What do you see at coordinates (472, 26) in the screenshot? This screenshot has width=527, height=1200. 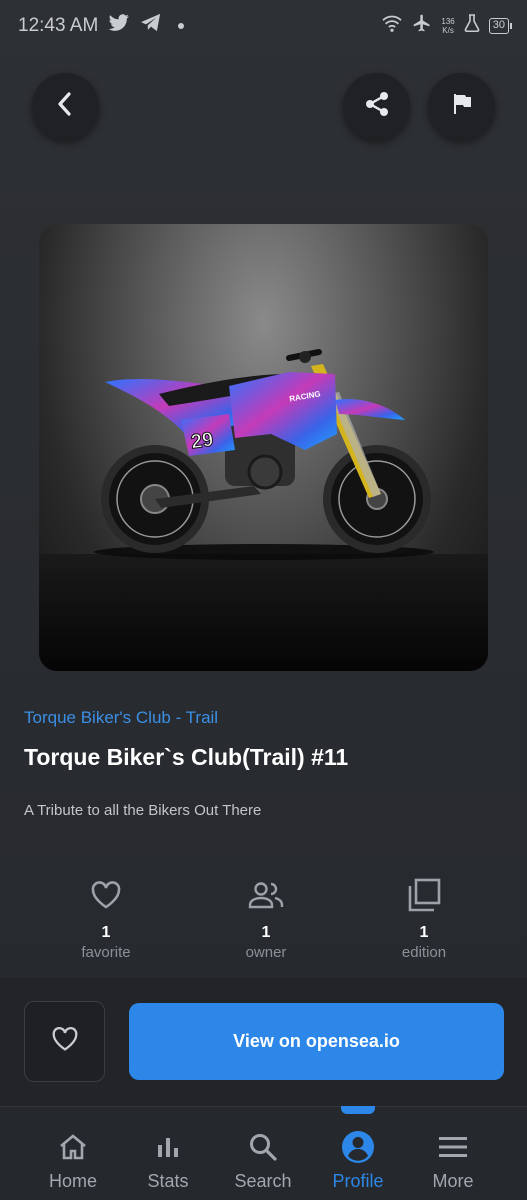 I see `flask-icon` at bounding box center [472, 26].